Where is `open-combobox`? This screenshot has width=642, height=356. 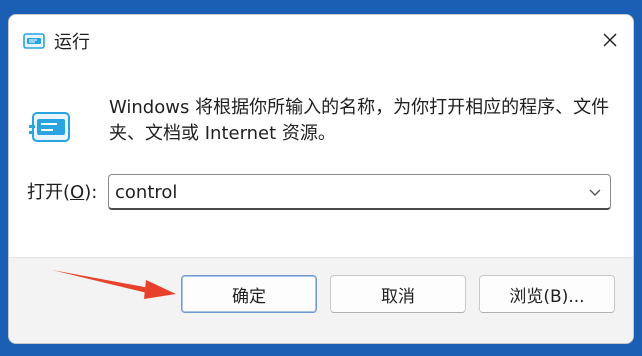 open-combobox is located at coordinates (359, 192).